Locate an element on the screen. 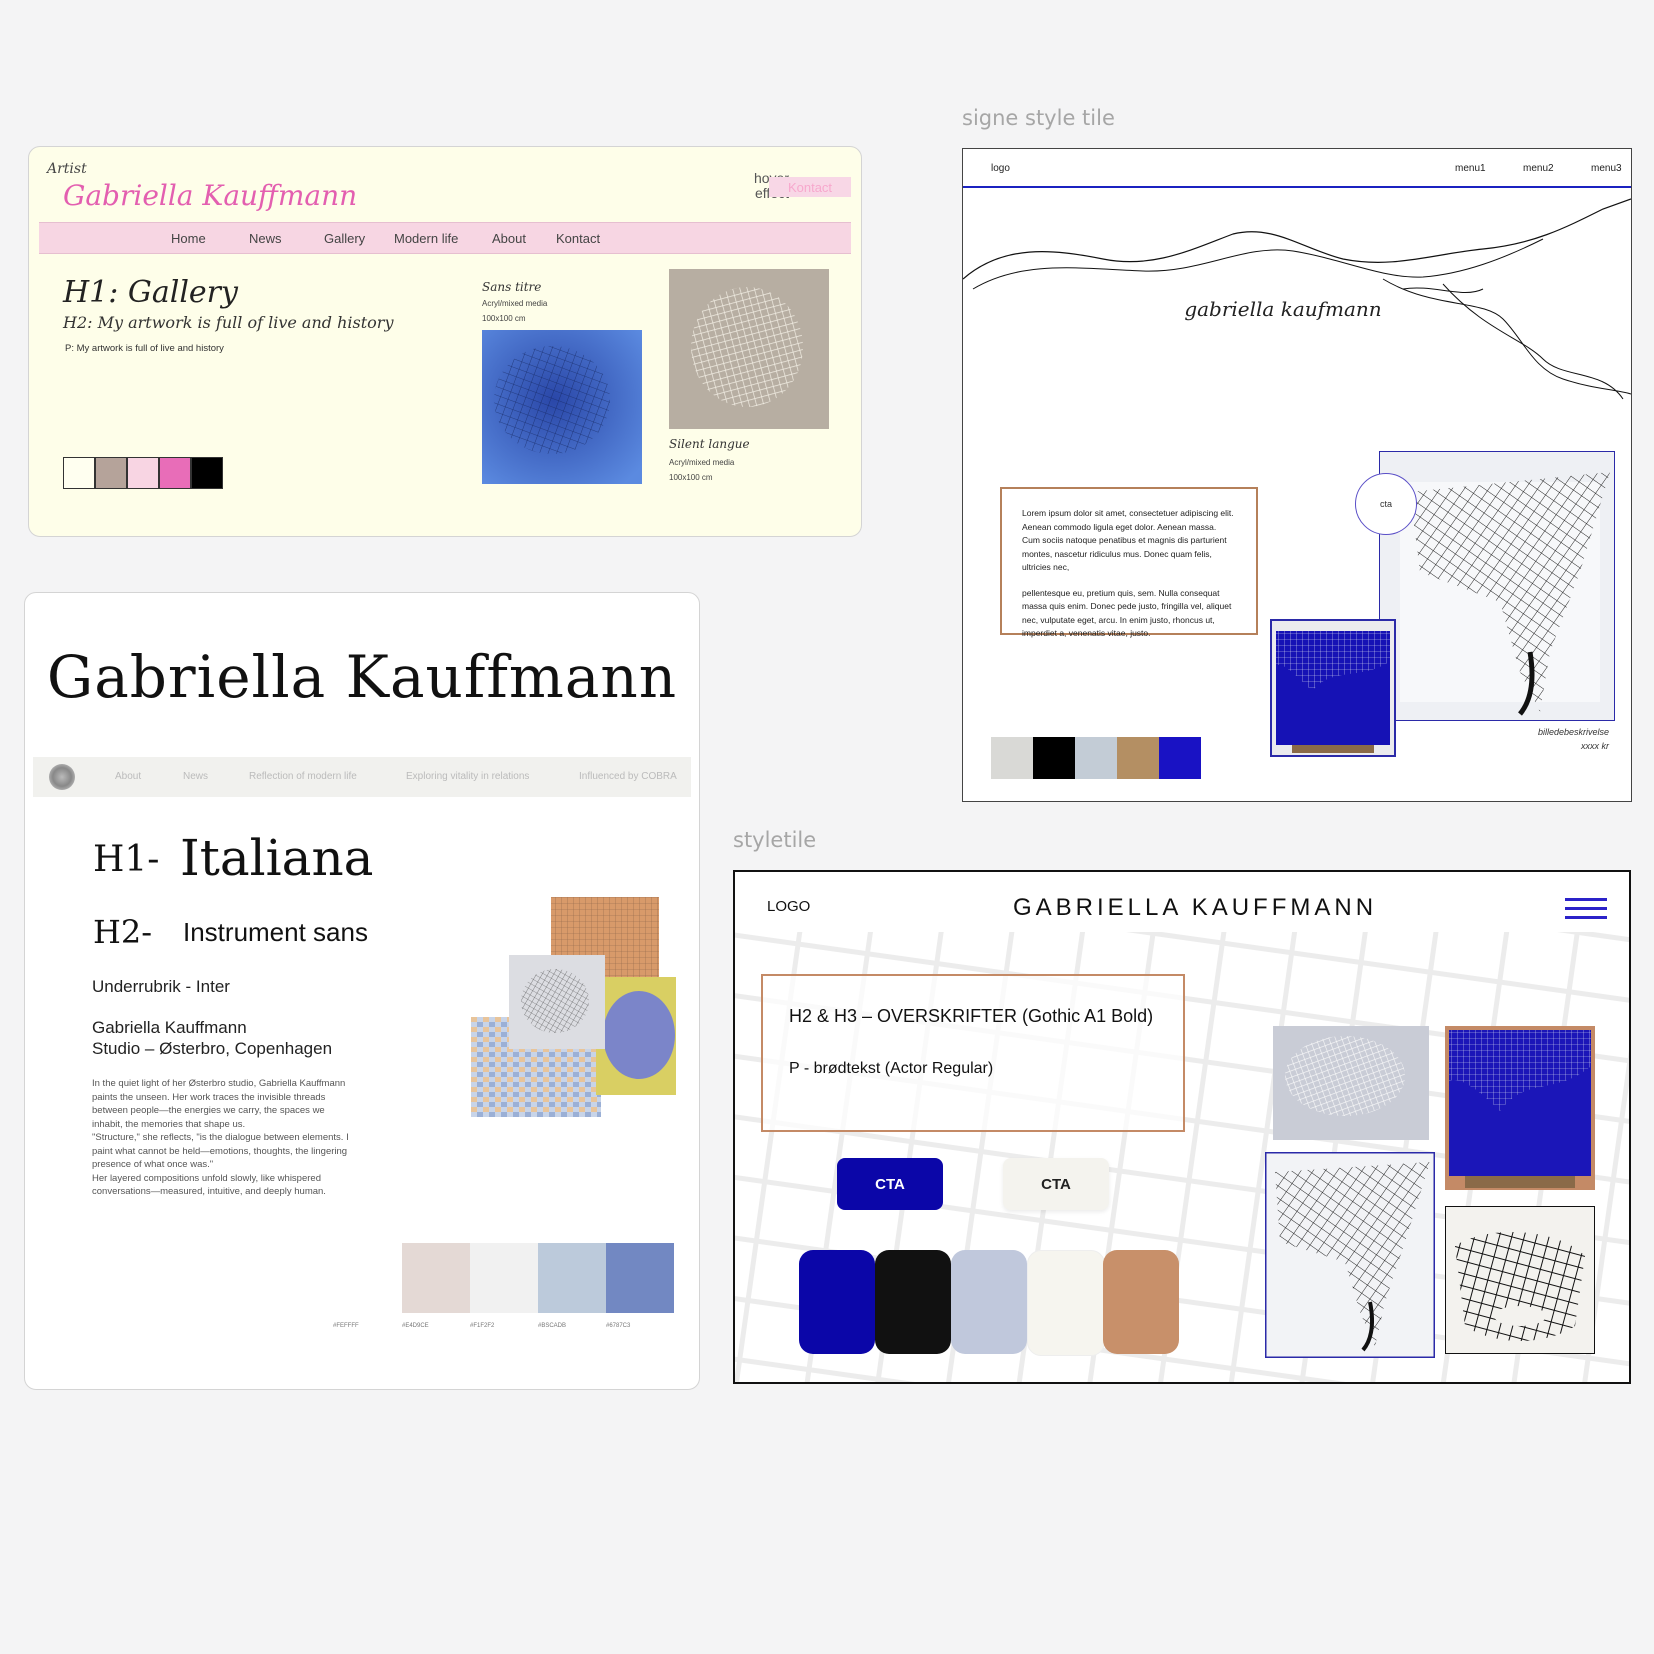 This screenshot has width=1654, height=1654. hex-label: #FEFFFF is located at coordinates (346, 1326).